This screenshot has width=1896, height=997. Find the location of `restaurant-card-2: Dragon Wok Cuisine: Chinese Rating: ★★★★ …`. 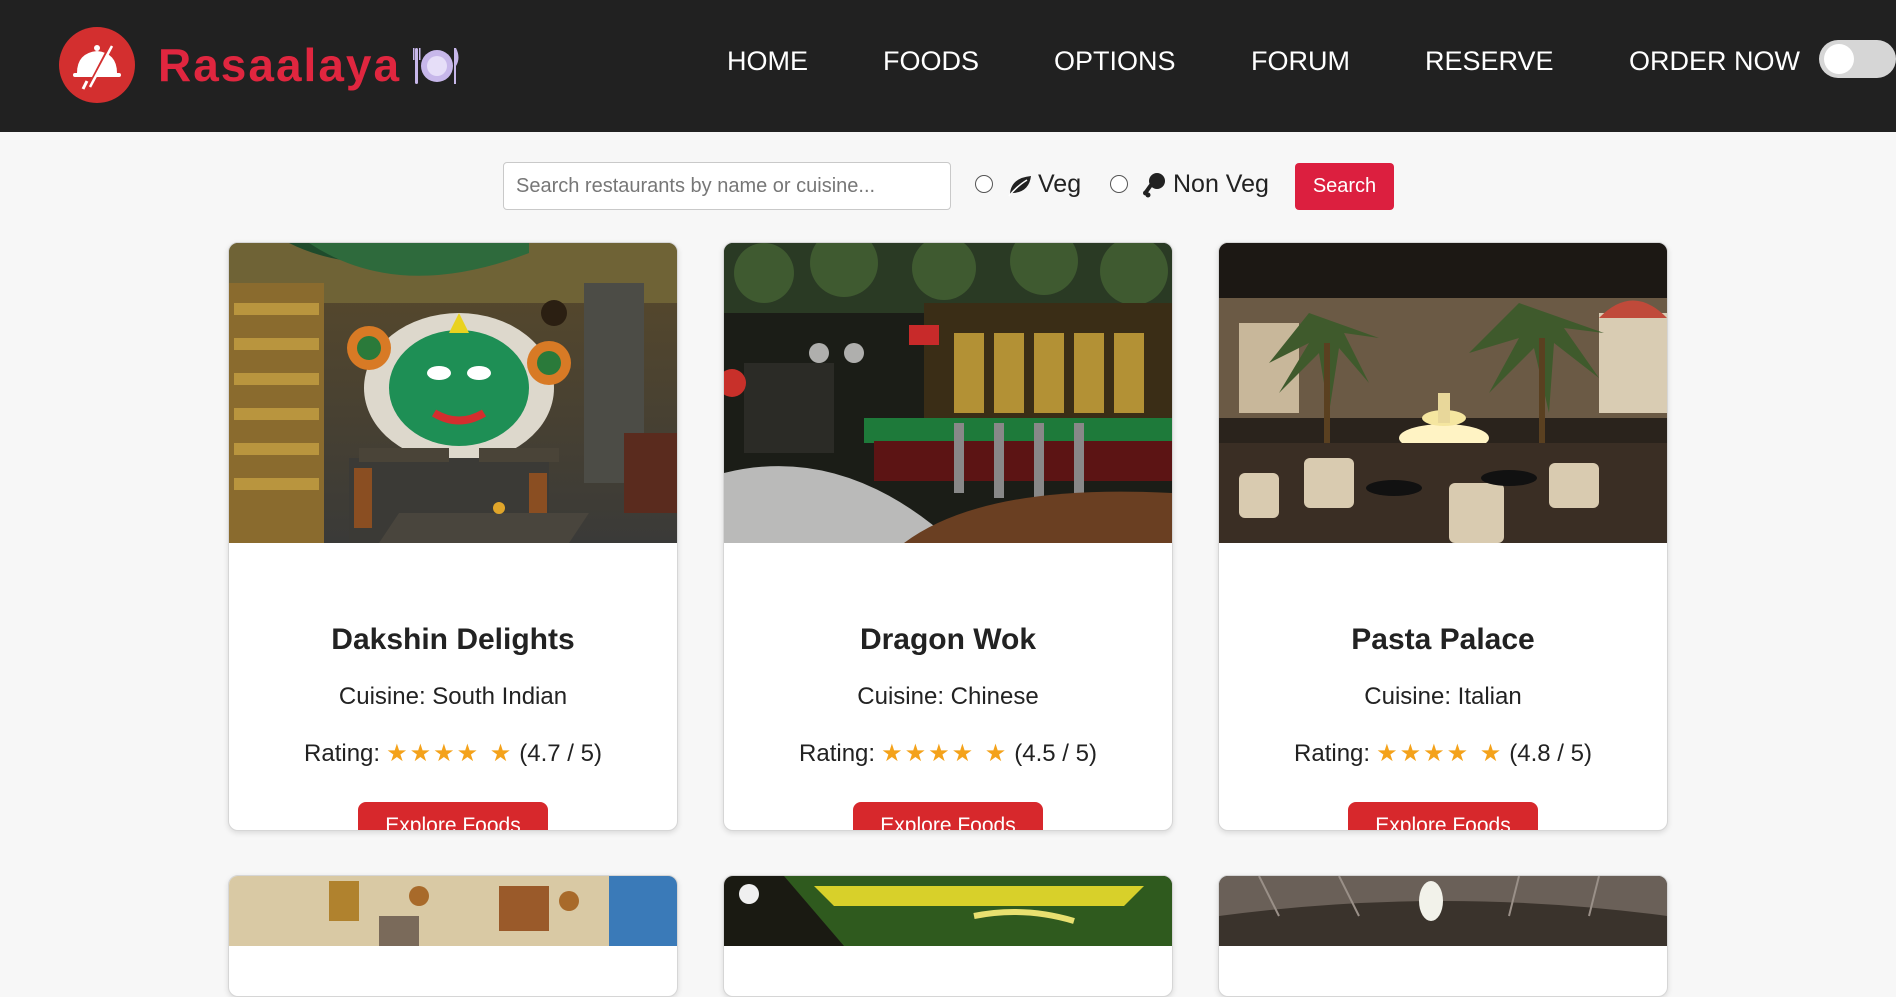

restaurant-card-2: Dragon Wok Cuisine: Chinese Rating: ★★★★ … is located at coordinates (948, 536).